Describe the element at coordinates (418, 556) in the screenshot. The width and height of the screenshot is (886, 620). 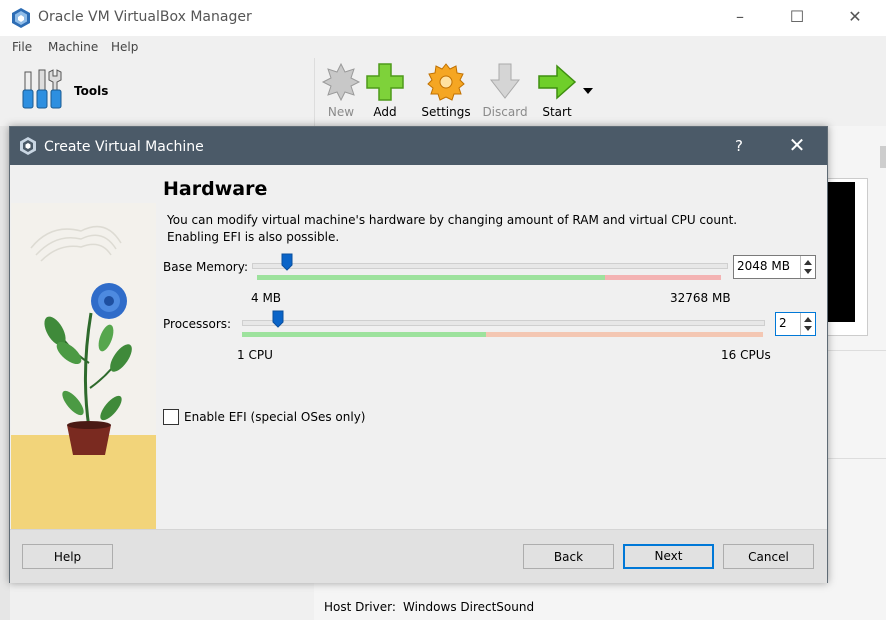
I see `dialog-footer: Help Back Next Cancel` at that location.